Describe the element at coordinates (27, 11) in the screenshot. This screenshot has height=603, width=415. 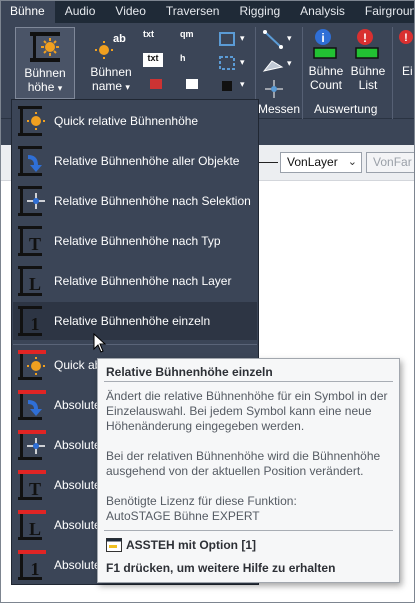
I see `tab-buehne: Bühne` at that location.